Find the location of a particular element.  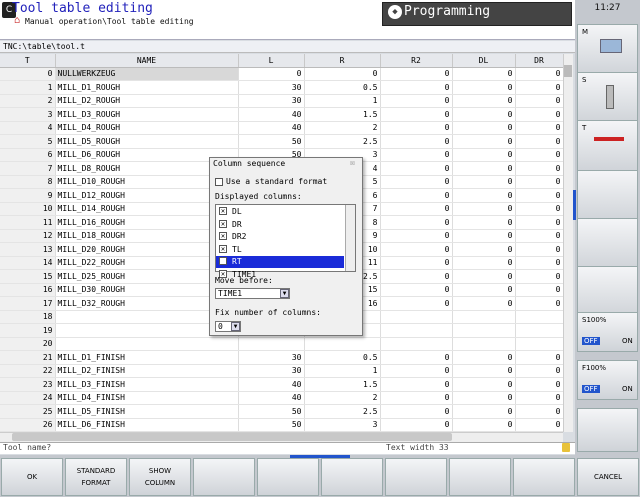

column-checkbox is located at coordinates (223, 261).